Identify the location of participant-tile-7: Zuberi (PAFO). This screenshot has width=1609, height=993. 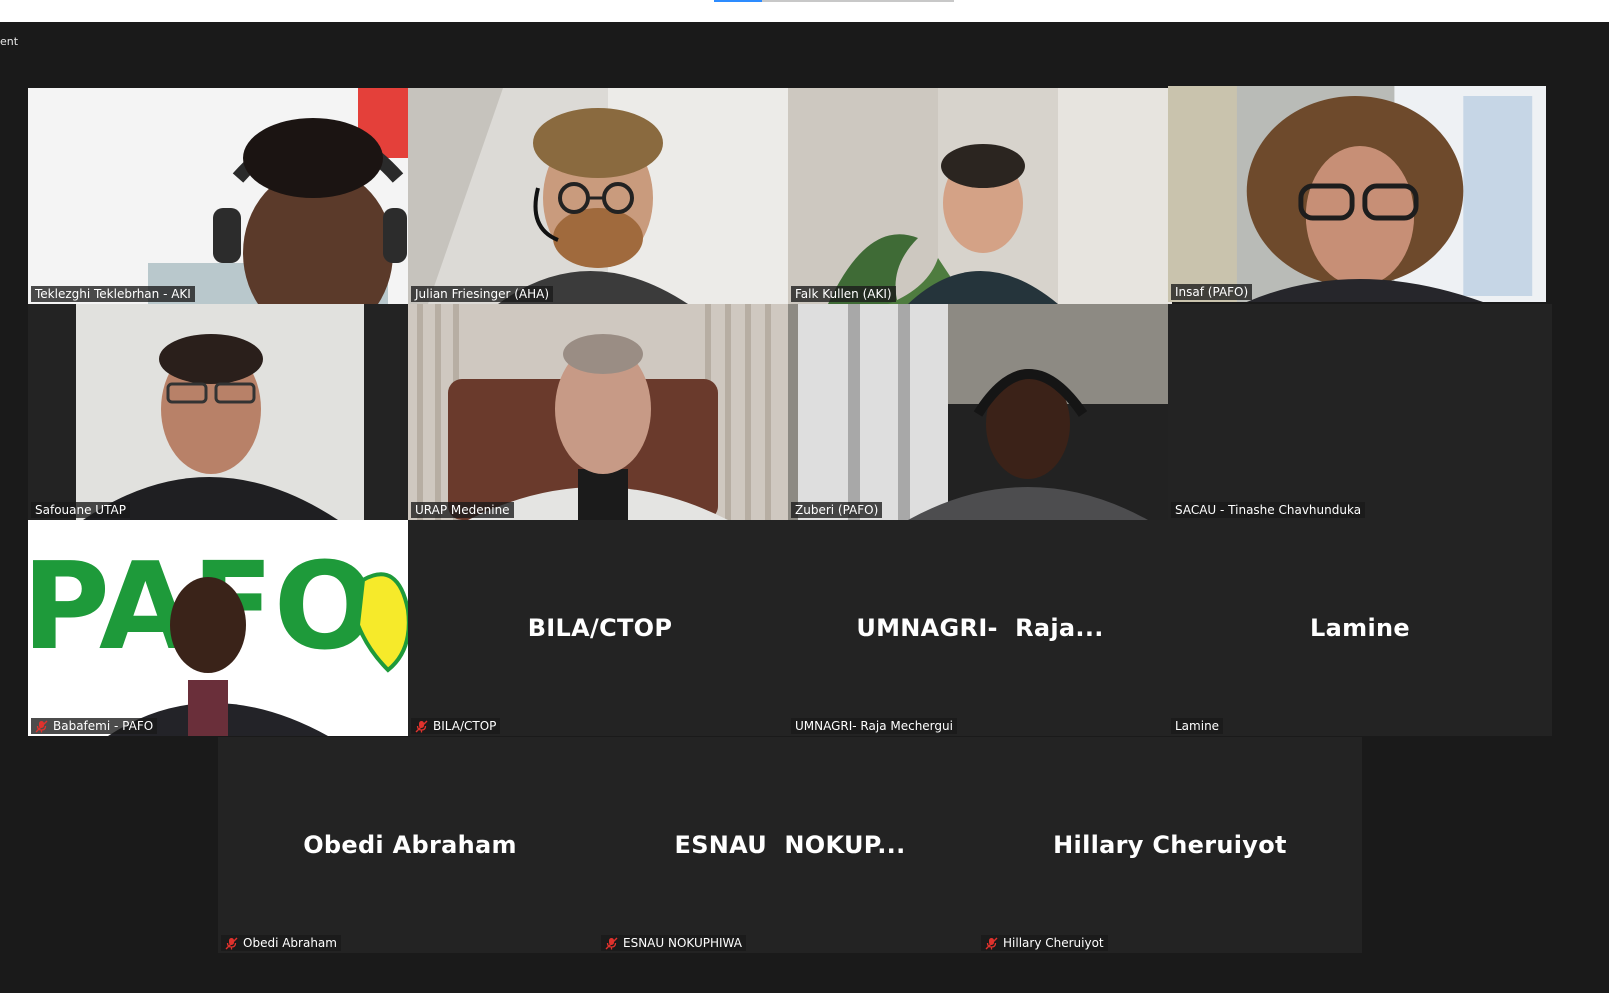
(980, 412).